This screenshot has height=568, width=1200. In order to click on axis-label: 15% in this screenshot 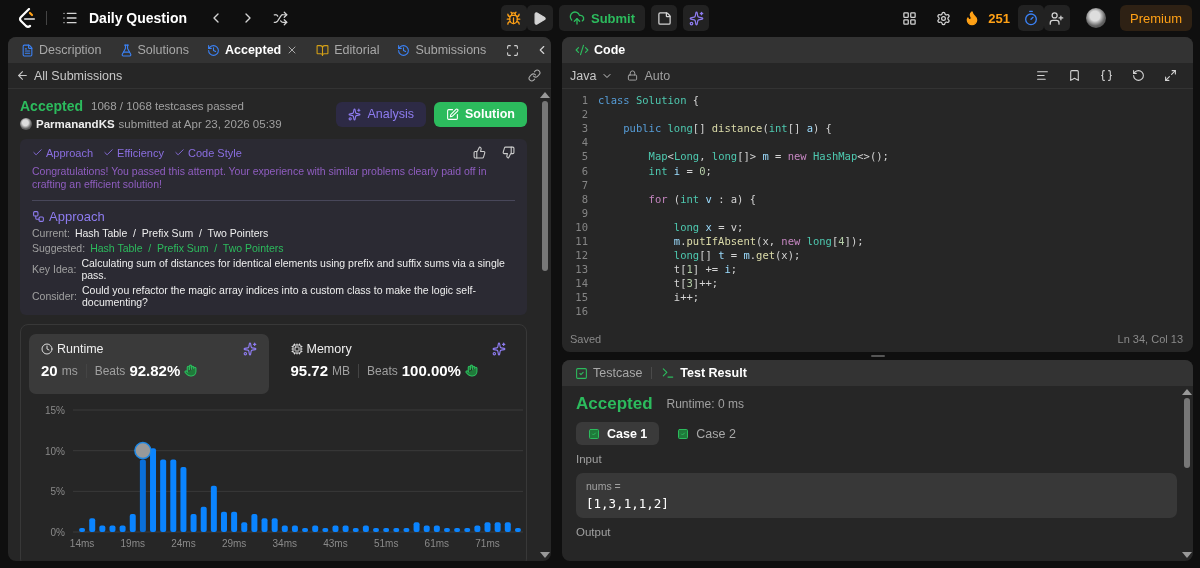, I will do `click(55, 410)`.